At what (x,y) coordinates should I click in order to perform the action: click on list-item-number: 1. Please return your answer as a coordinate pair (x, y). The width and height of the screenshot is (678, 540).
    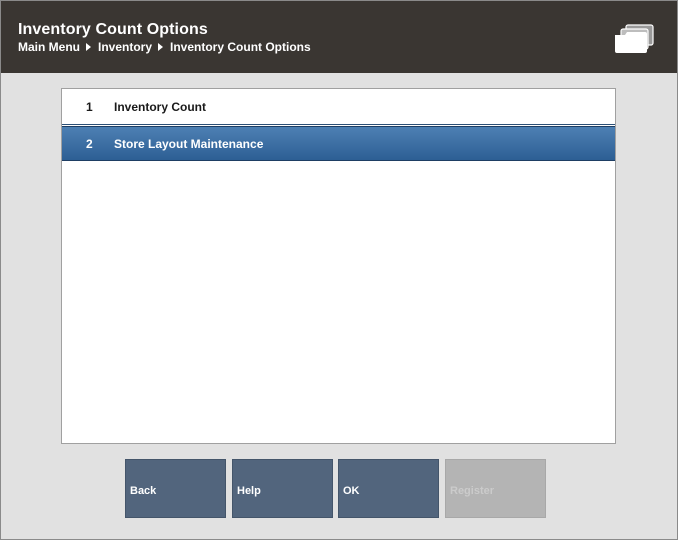
    Looking at the image, I should click on (89, 107).